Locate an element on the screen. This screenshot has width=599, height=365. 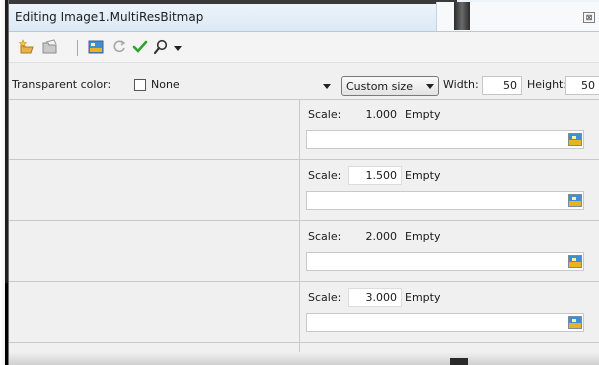
zoom-icon is located at coordinates (161, 47).